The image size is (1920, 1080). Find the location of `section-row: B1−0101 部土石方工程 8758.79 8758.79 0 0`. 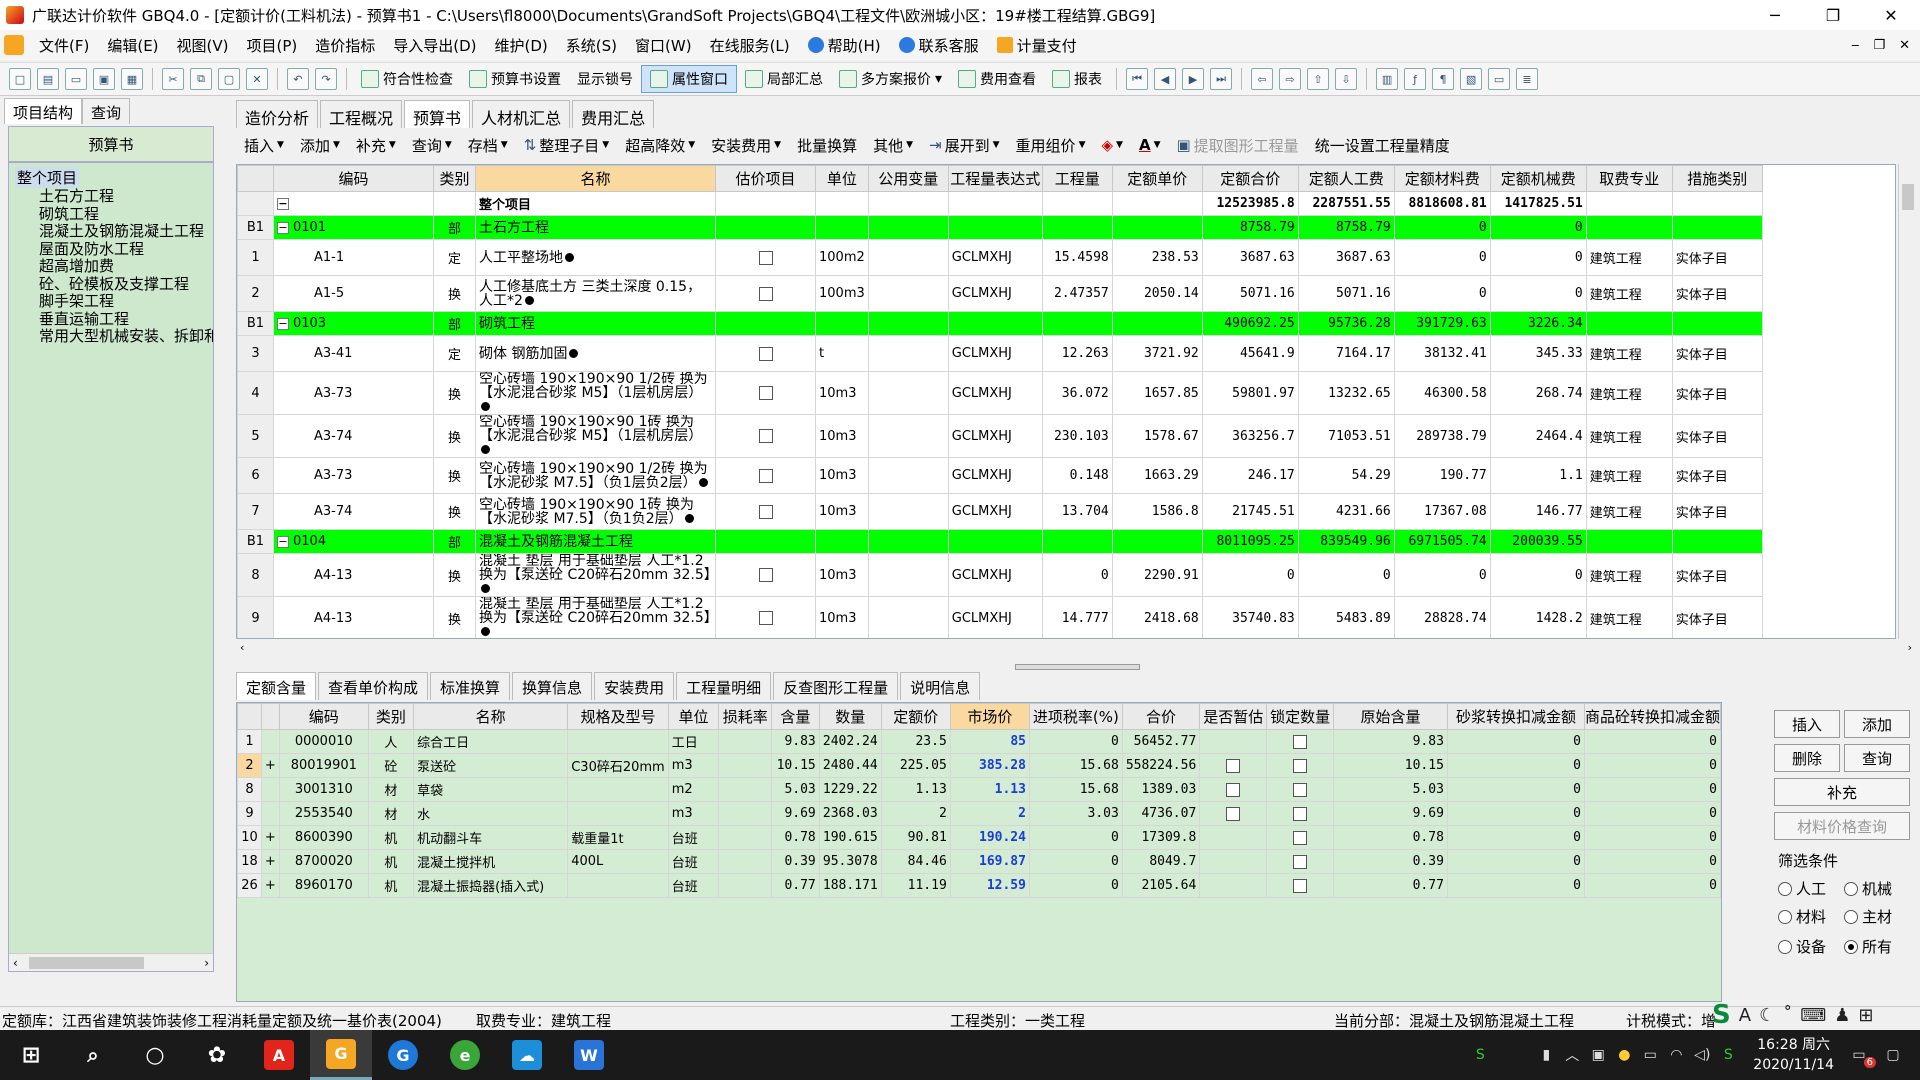

section-row: B1−0101 部土石方工程 8758.79 8758.79 0 0 is located at coordinates (1000, 227).